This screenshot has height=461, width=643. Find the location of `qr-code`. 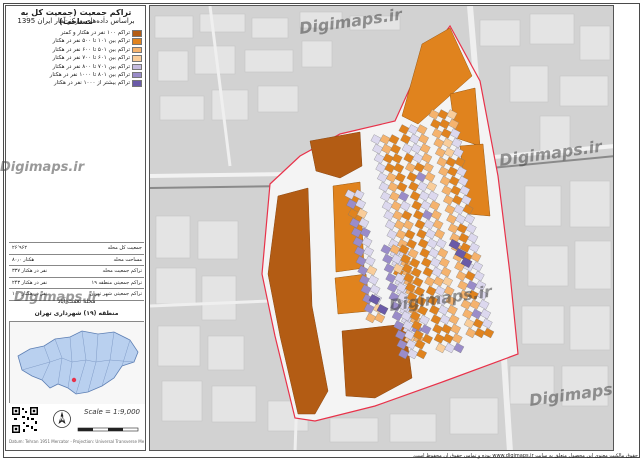

qr-code is located at coordinates (25, 420).